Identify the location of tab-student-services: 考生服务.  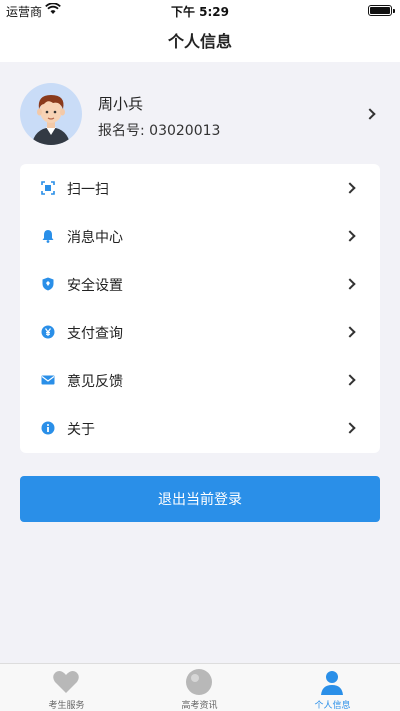
(66, 687).